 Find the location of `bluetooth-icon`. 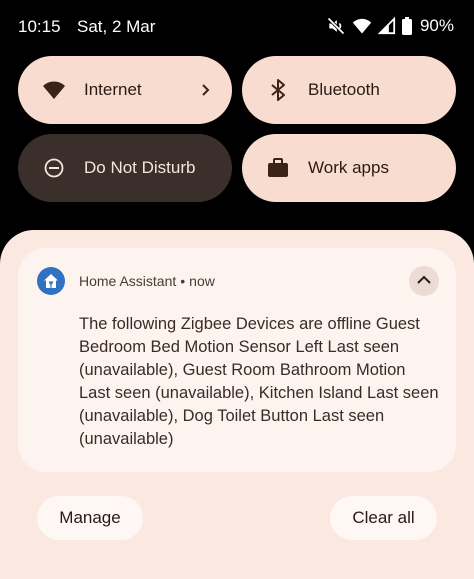

bluetooth-icon is located at coordinates (278, 90).